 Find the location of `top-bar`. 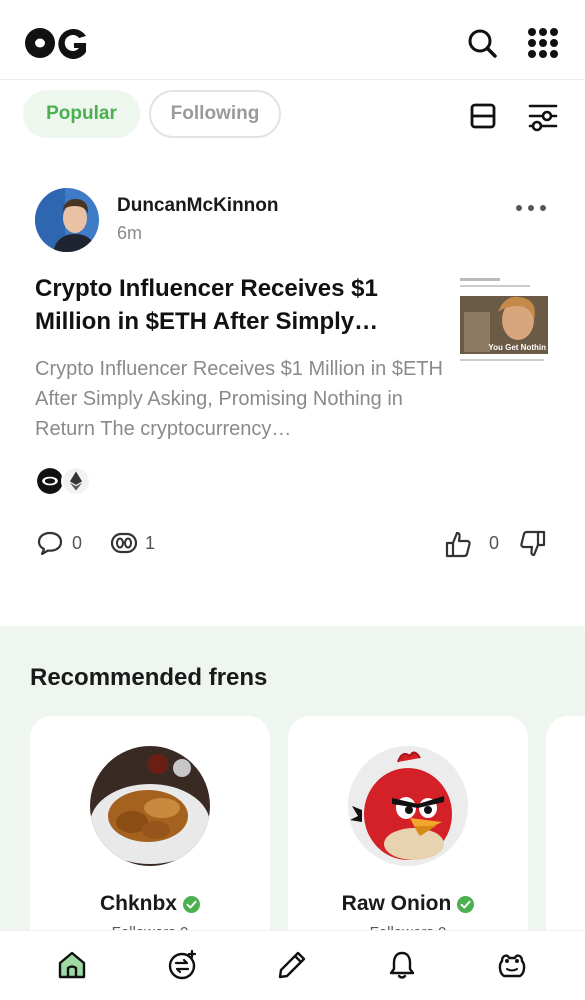

top-bar is located at coordinates (292, 40).